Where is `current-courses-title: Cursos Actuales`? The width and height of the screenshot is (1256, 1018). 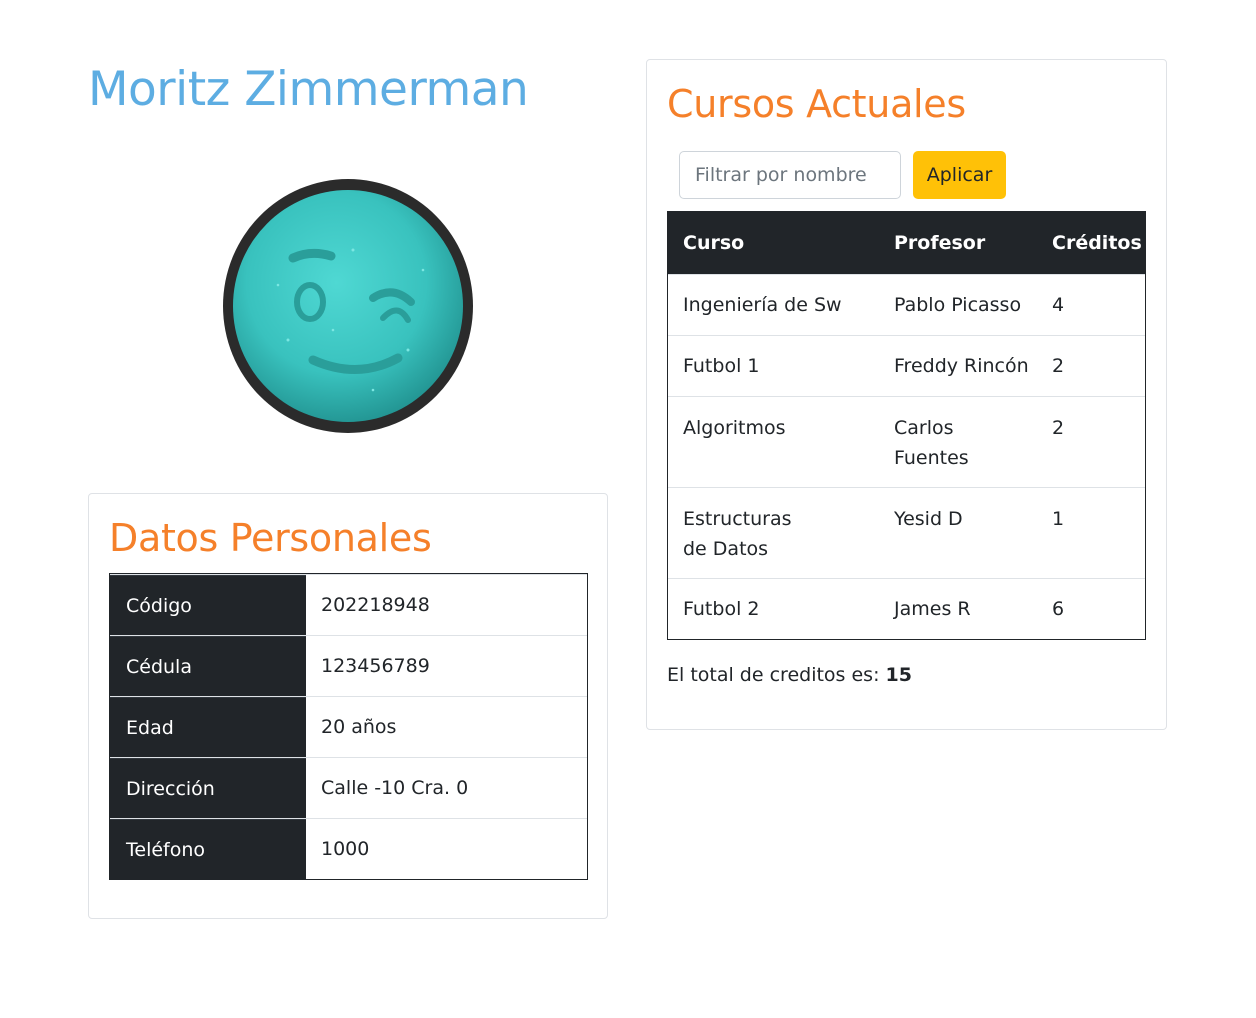
current-courses-title: Cursos Actuales is located at coordinates (816, 104).